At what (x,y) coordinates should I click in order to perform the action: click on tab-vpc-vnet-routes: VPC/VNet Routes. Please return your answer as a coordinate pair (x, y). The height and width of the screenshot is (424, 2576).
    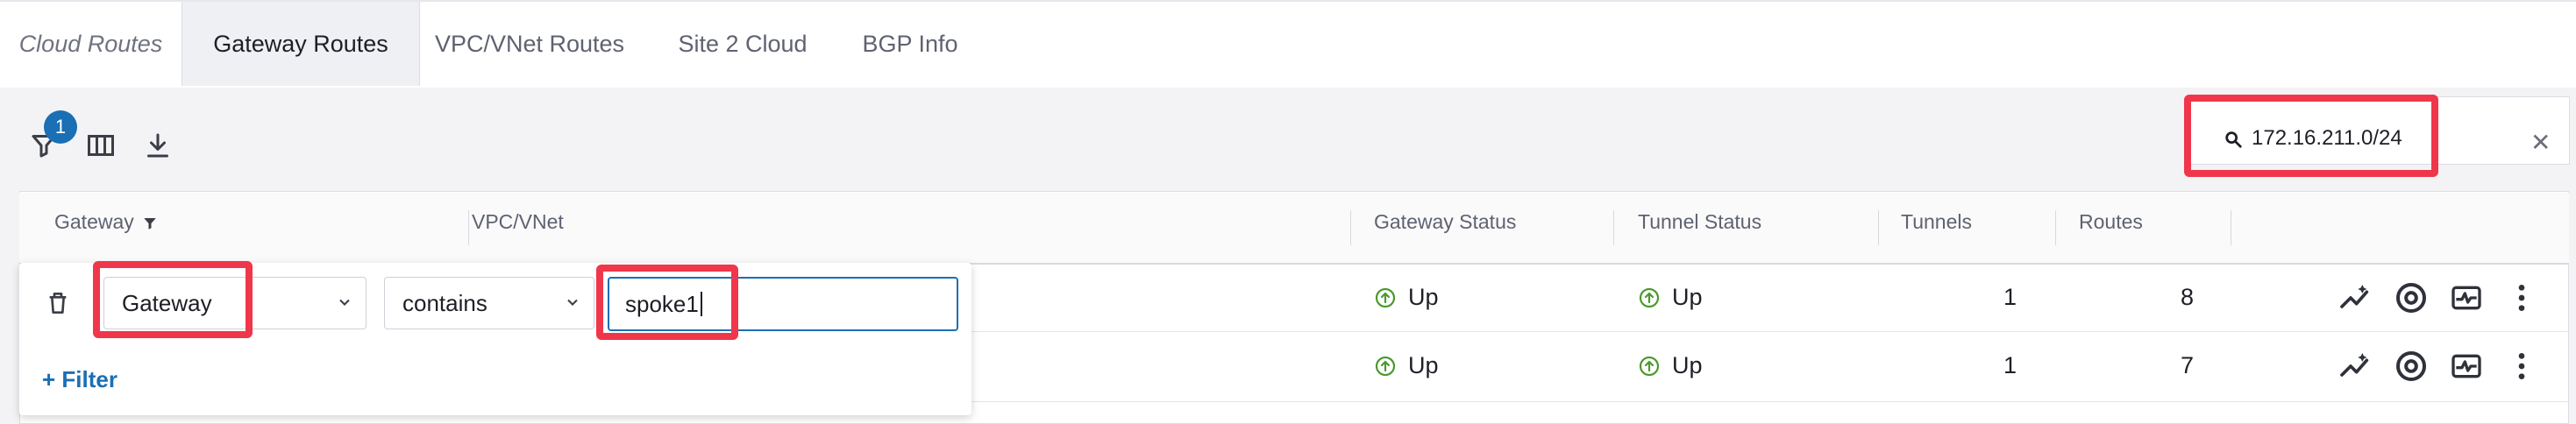
    Looking at the image, I should click on (529, 44).